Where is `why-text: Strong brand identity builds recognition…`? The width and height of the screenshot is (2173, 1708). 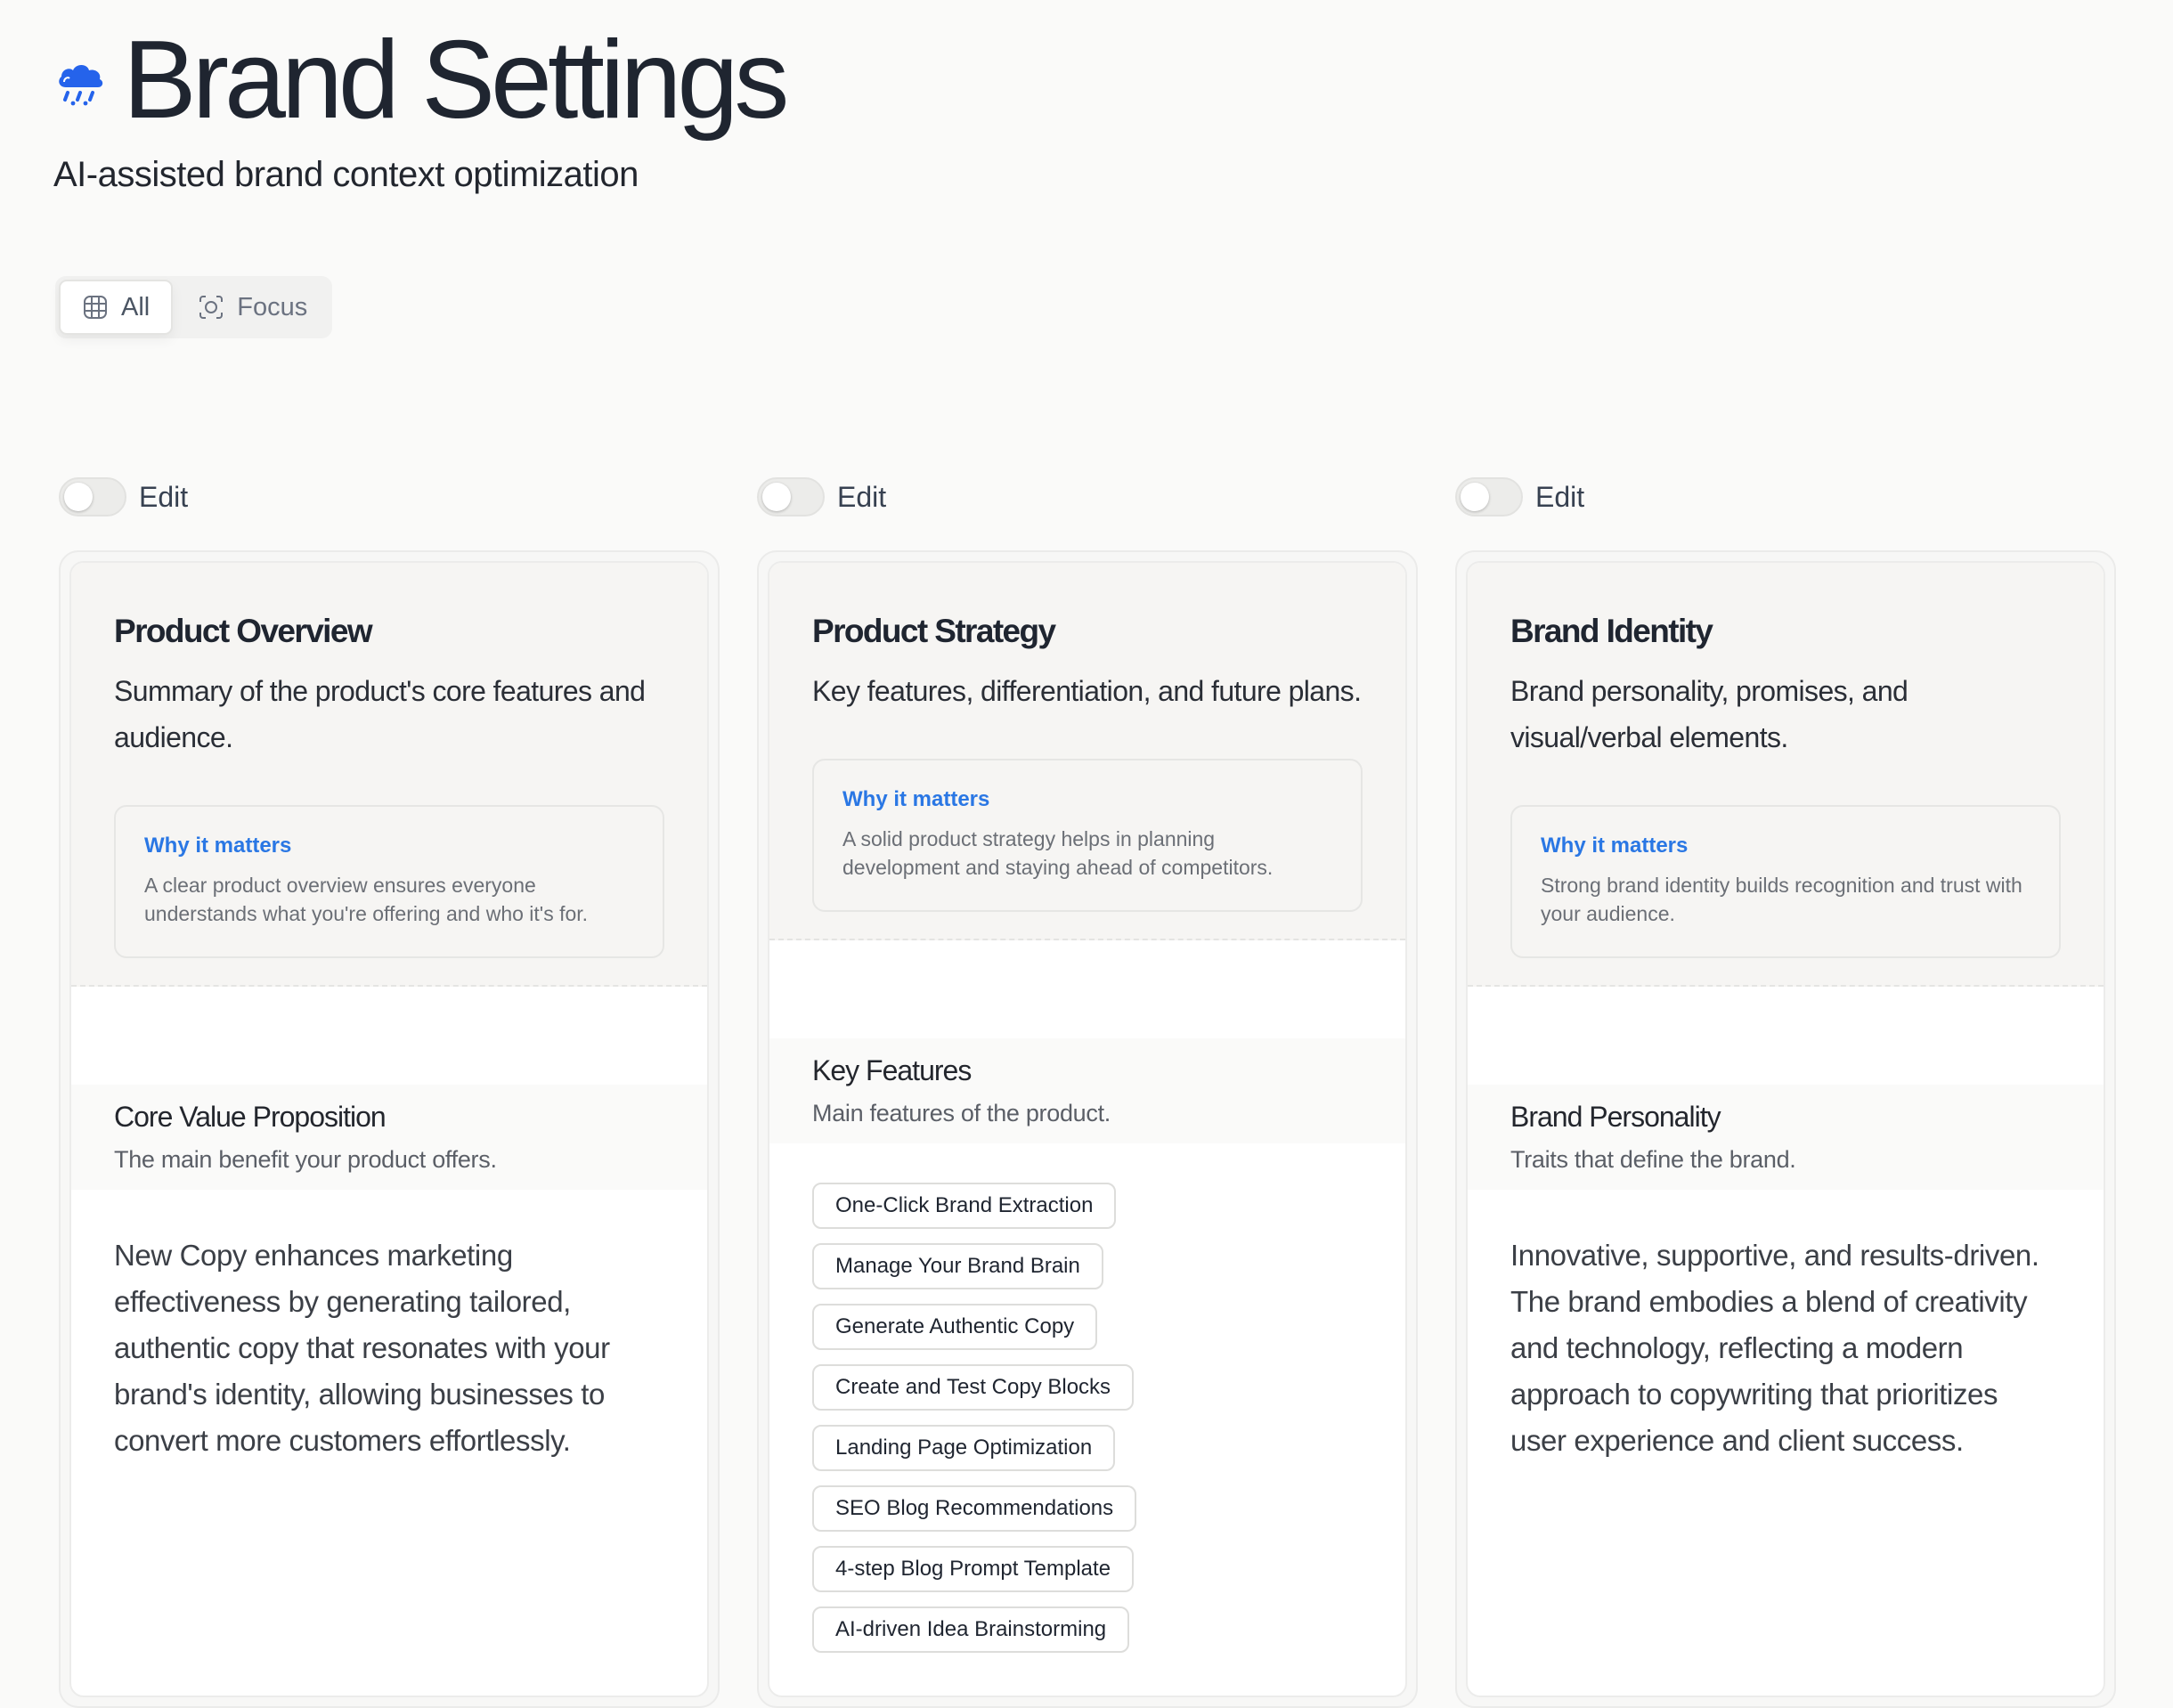
why-text: Strong brand identity builds recognition… is located at coordinates (1782, 899).